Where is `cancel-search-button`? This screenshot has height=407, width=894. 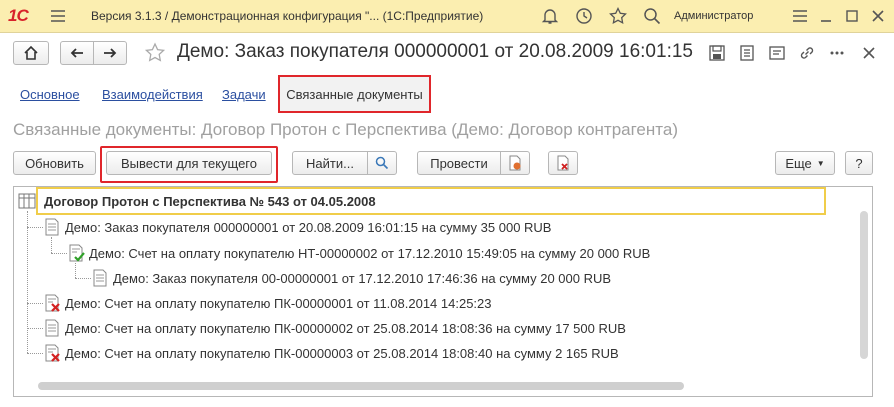 cancel-search-button is located at coordinates (382, 163).